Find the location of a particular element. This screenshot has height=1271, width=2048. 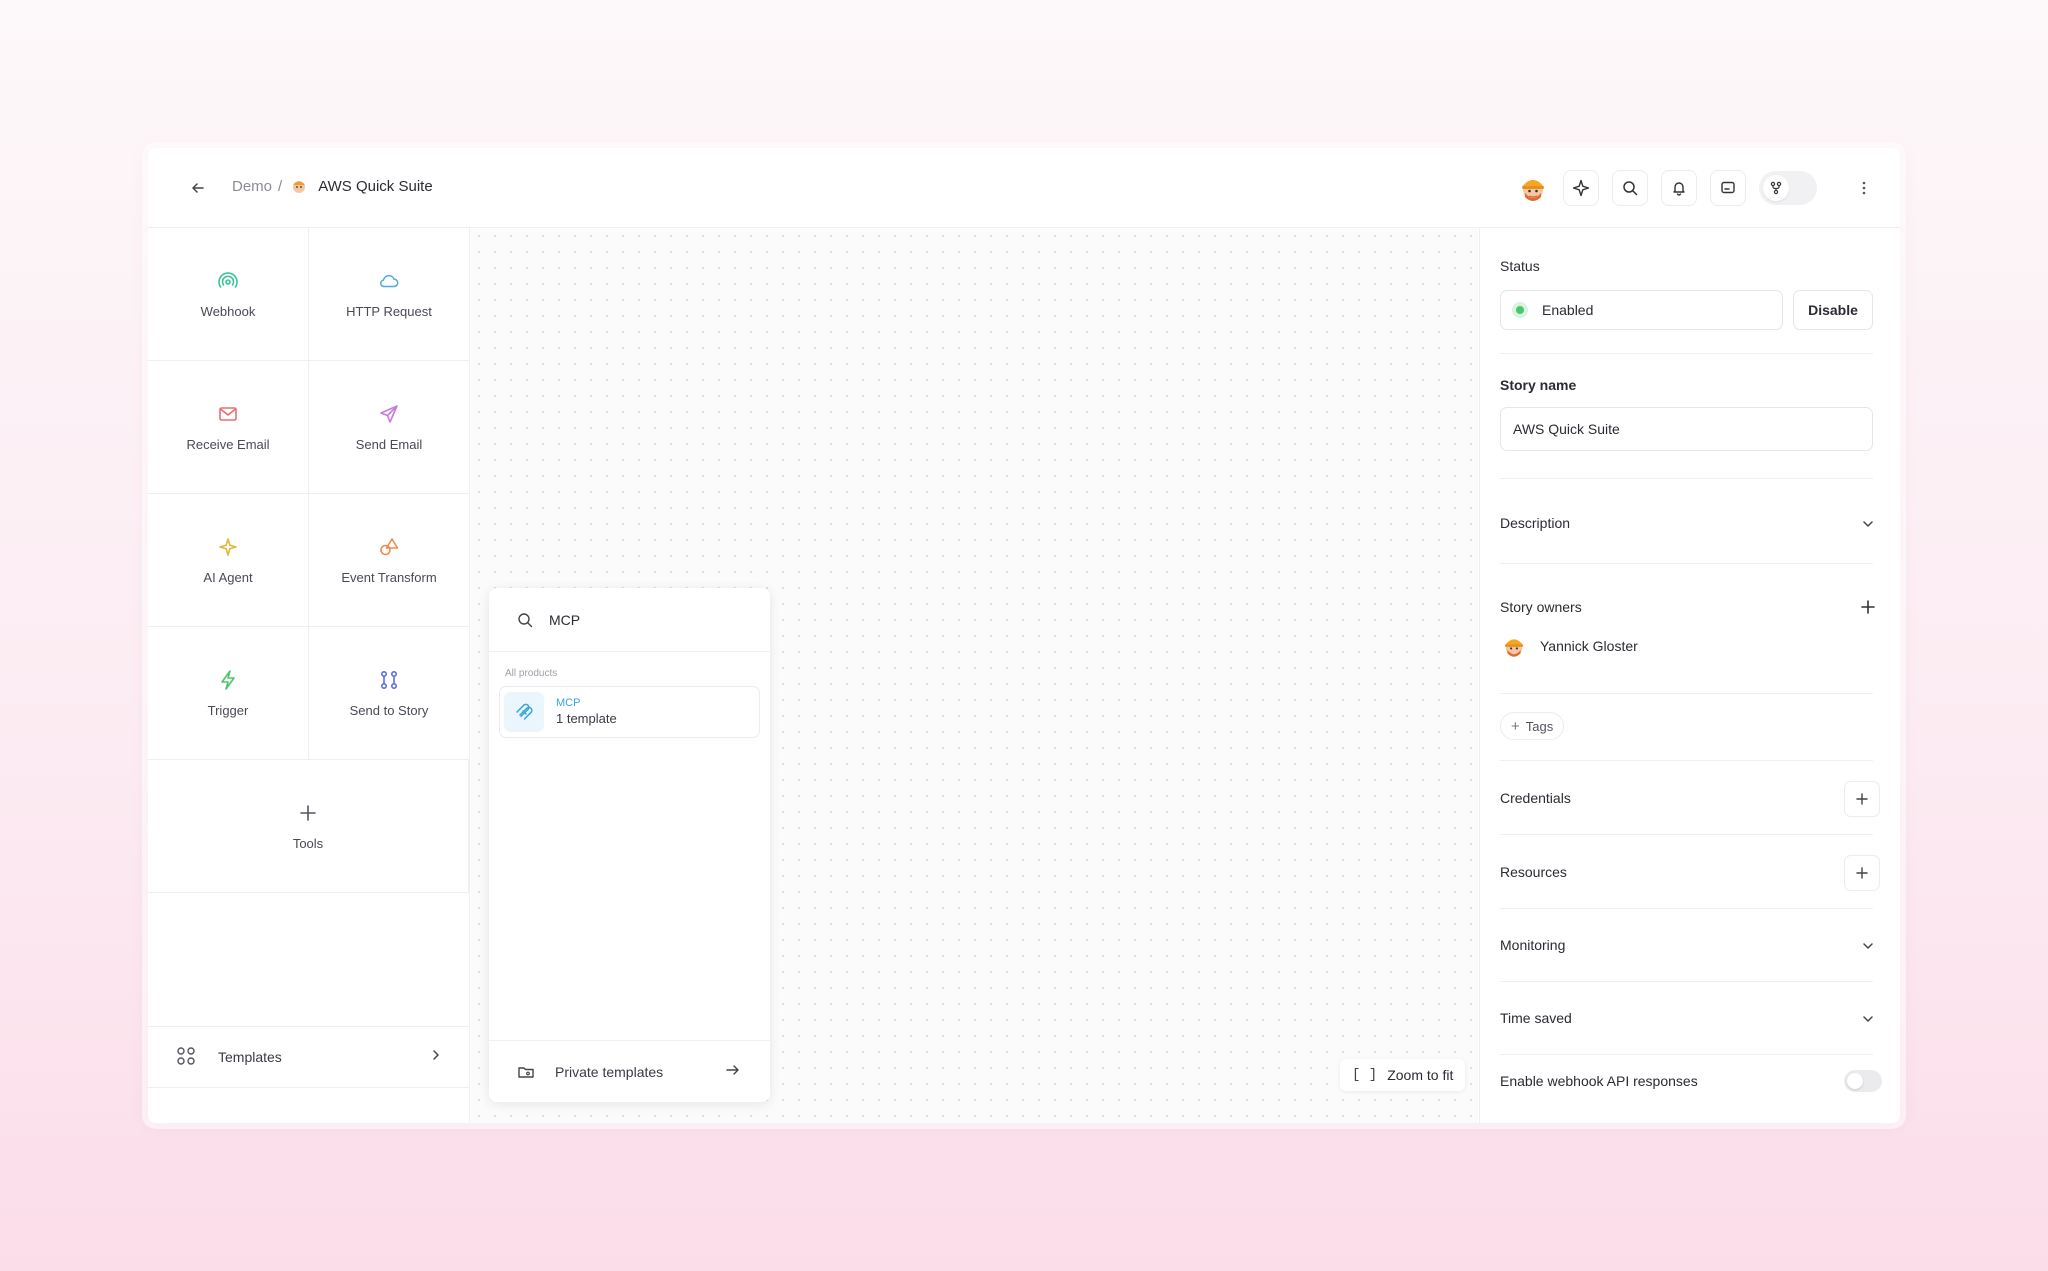

story-title: AWS Quick Suite is located at coordinates (375, 186).